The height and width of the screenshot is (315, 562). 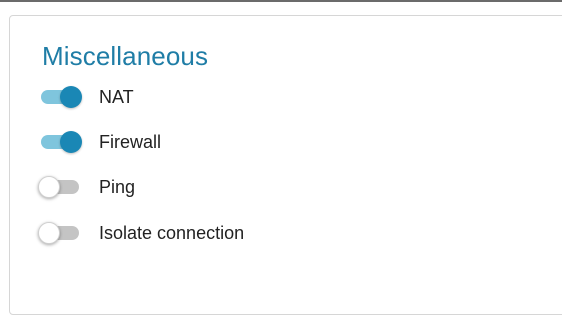 What do you see at coordinates (130, 142) in the screenshot?
I see `firewall-label: Firewall` at bounding box center [130, 142].